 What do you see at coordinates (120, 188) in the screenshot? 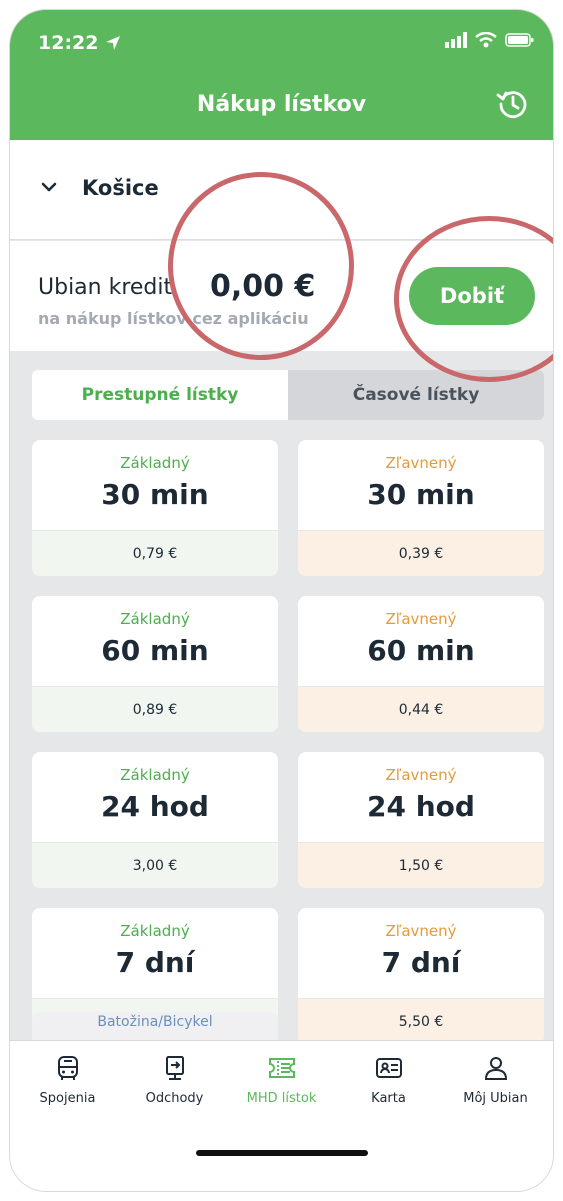
I see `city-name: Košice` at bounding box center [120, 188].